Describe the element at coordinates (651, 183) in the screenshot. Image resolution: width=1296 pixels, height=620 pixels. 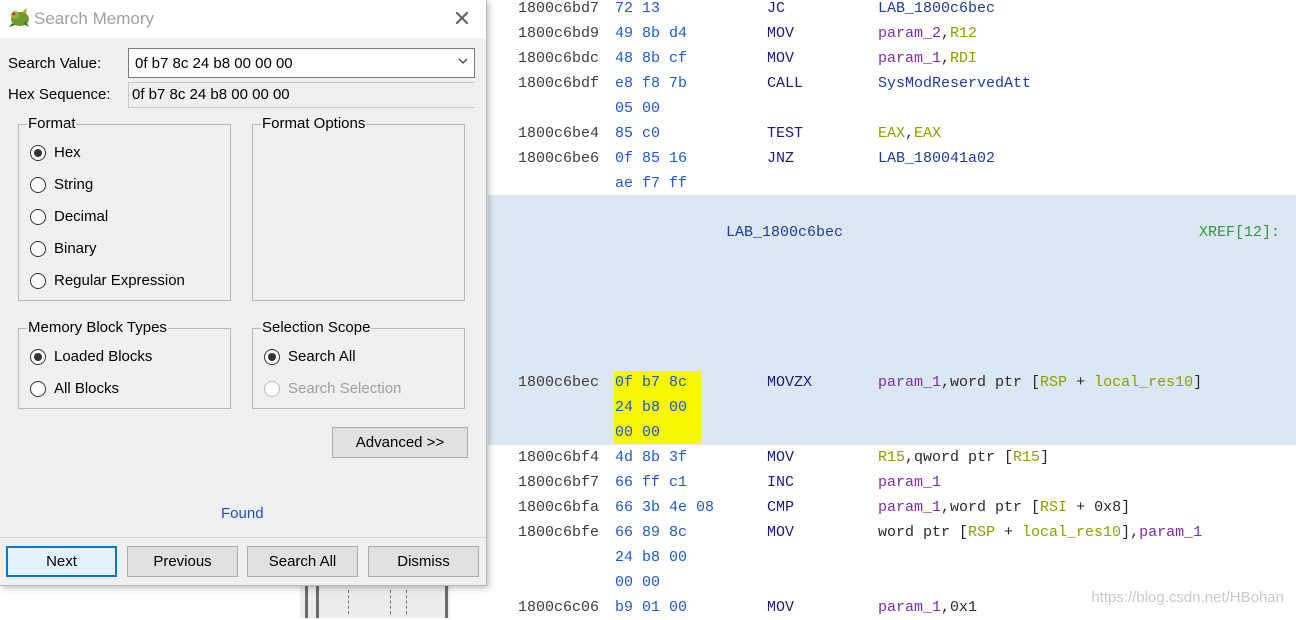
I see `listing-bytes: ae f7 ff` at that location.